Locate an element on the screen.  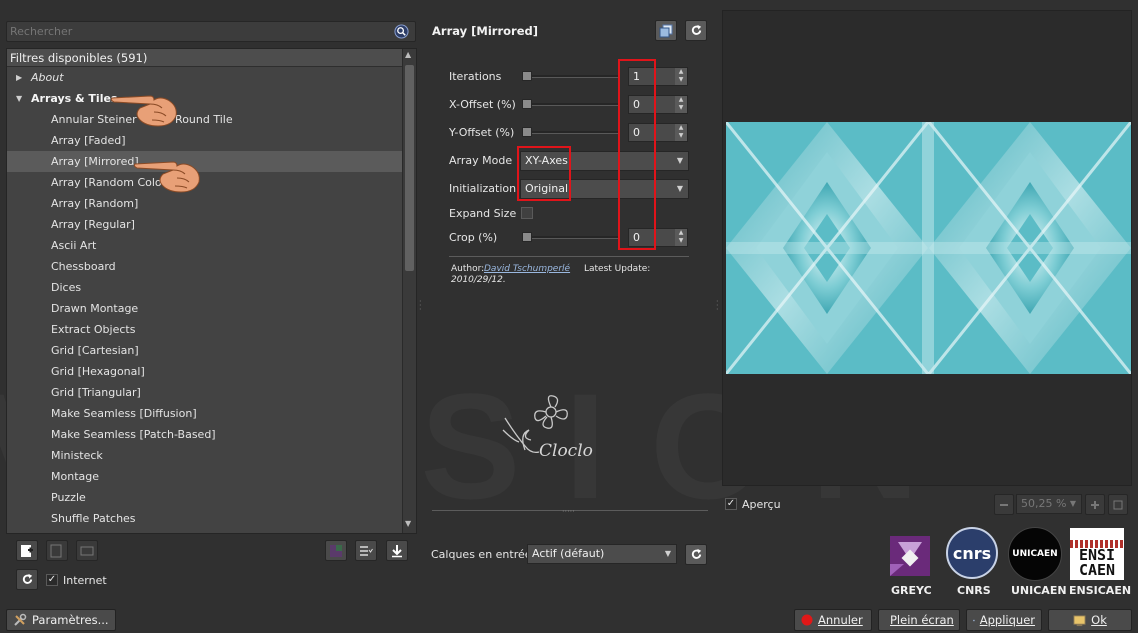
reset-parameters-button is located at coordinates (696, 30).